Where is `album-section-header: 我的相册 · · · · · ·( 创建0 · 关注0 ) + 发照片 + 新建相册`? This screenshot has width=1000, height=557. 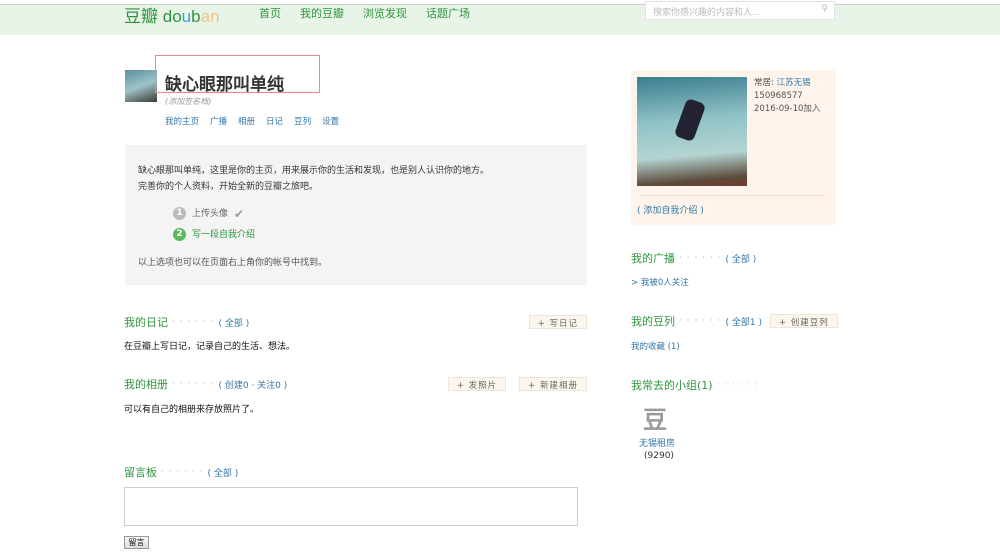 album-section-header: 我的相册 · · · · · ·( 创建0 · 关注0 ) + 发照片 + 新建相册 is located at coordinates (355, 384).